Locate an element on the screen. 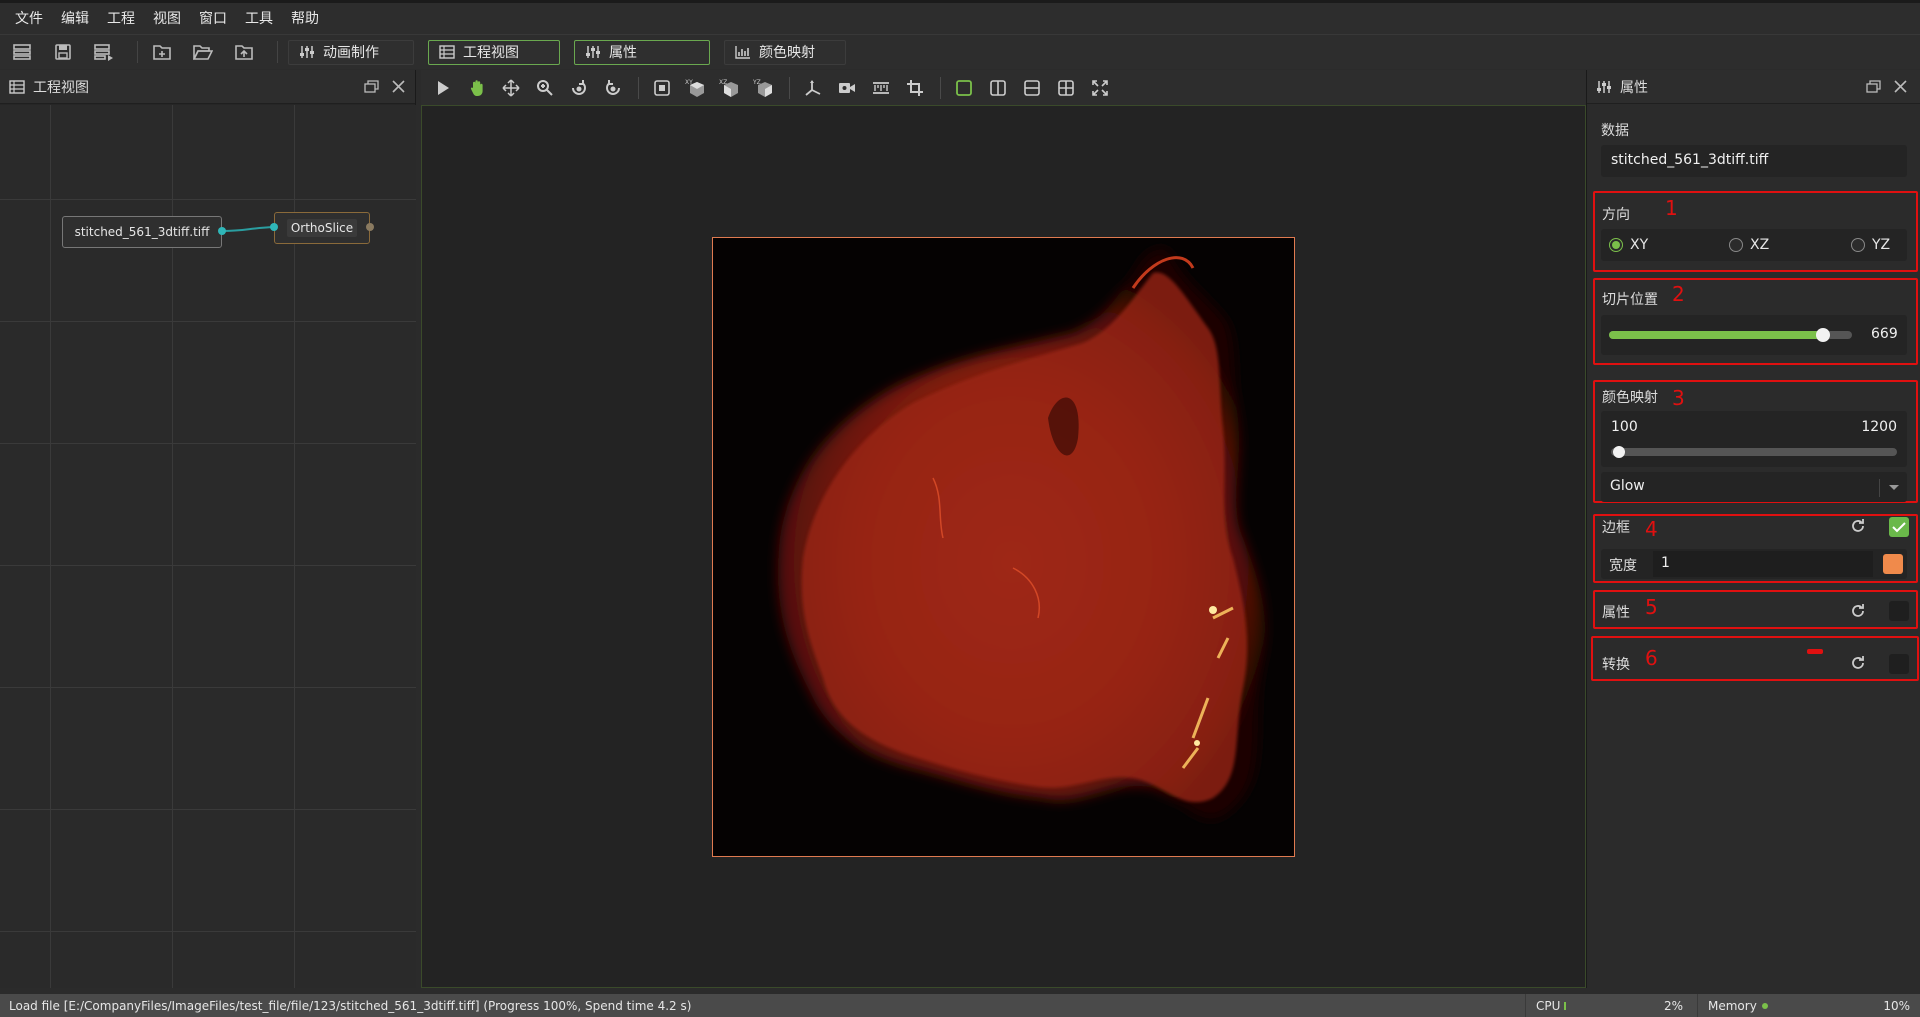 The width and height of the screenshot is (1920, 1017). colormap-range-slider is located at coordinates (1754, 452).